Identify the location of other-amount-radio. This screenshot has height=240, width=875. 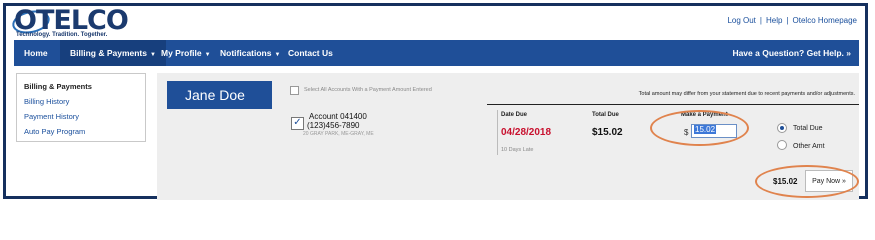
(782, 145).